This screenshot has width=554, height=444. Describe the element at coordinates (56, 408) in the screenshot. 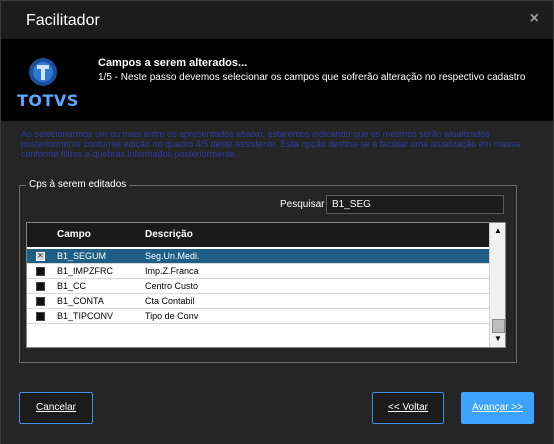

I see `cancel-button: Cancelar` at that location.